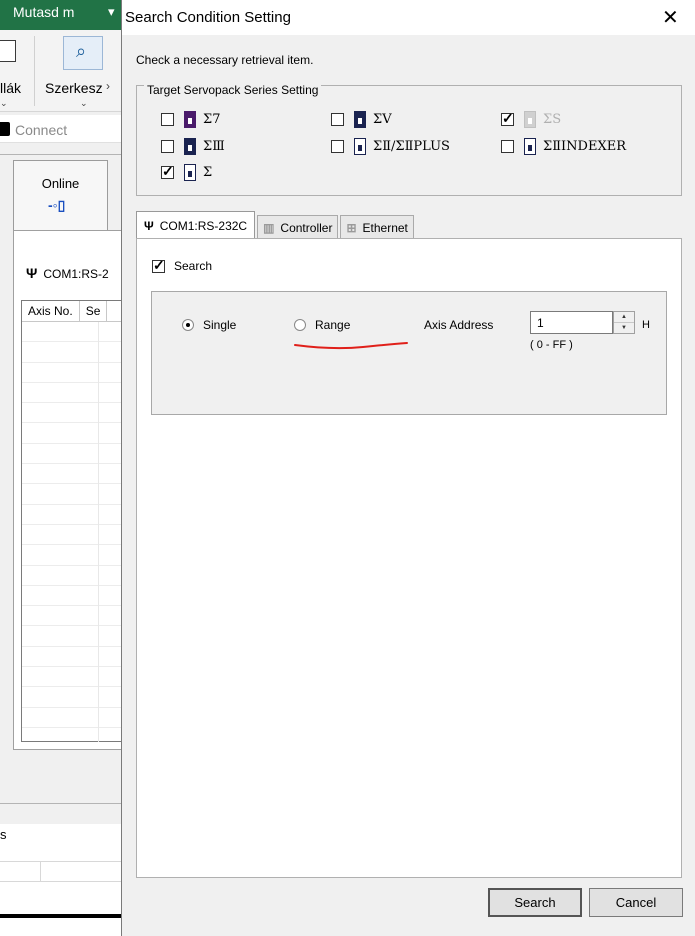 The height and width of the screenshot is (936, 695). I want to click on online-label: Online, so click(60, 183).